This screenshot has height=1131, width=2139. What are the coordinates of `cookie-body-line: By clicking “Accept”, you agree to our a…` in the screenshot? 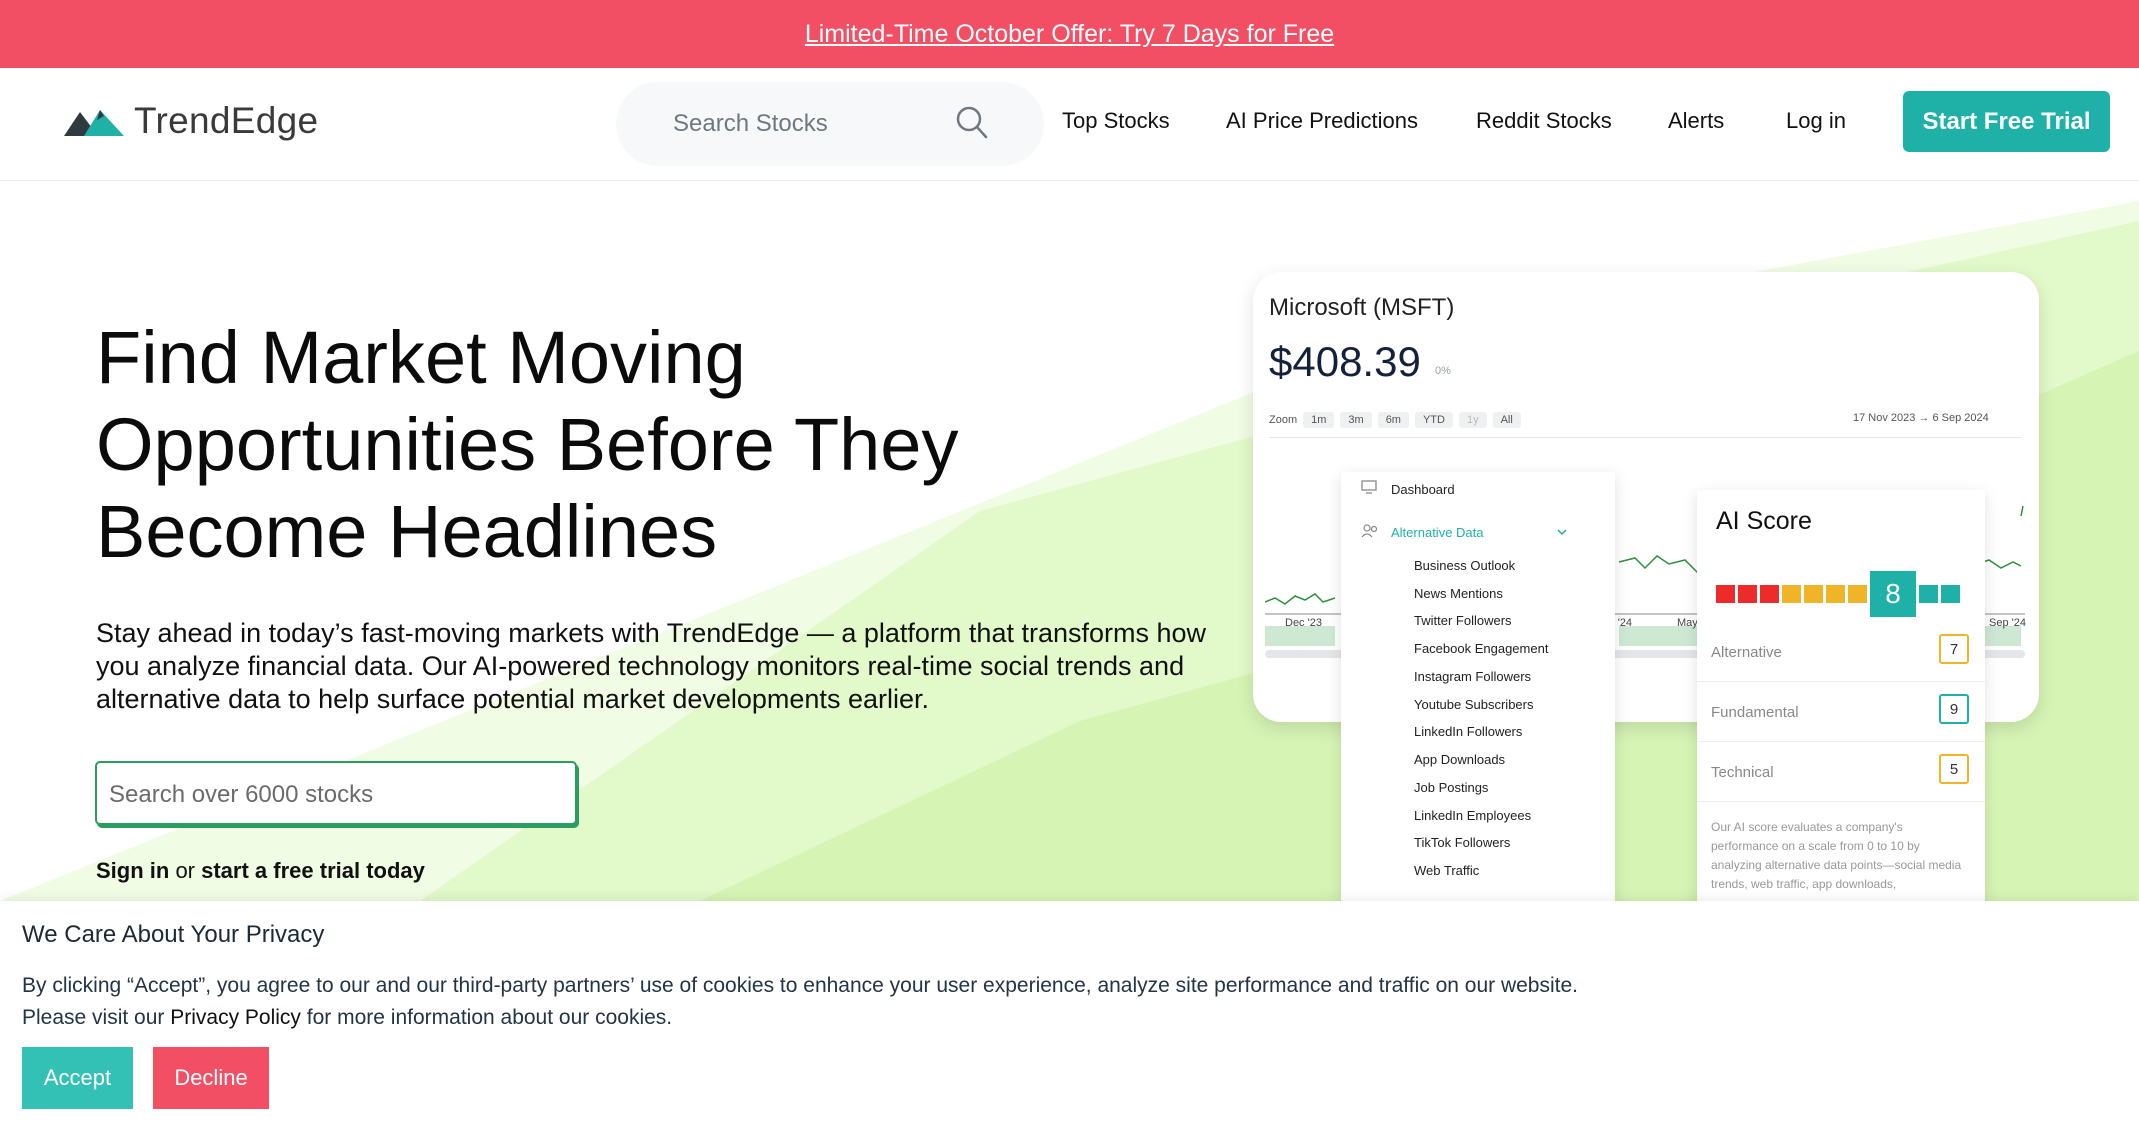 It's located at (800, 985).